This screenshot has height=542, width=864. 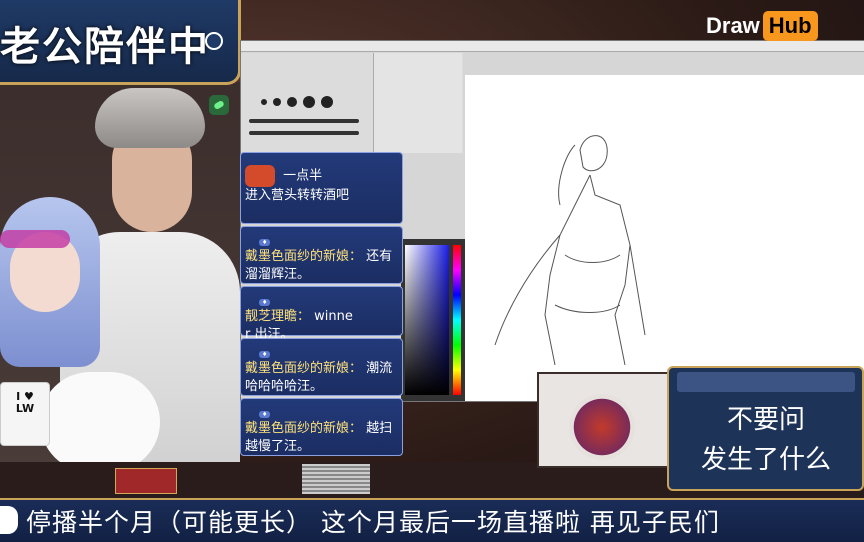 I want to click on chat-message: ♦ 戴墨色面纱的新娘： 越扫 越慢了汪。, so click(x=321, y=427).